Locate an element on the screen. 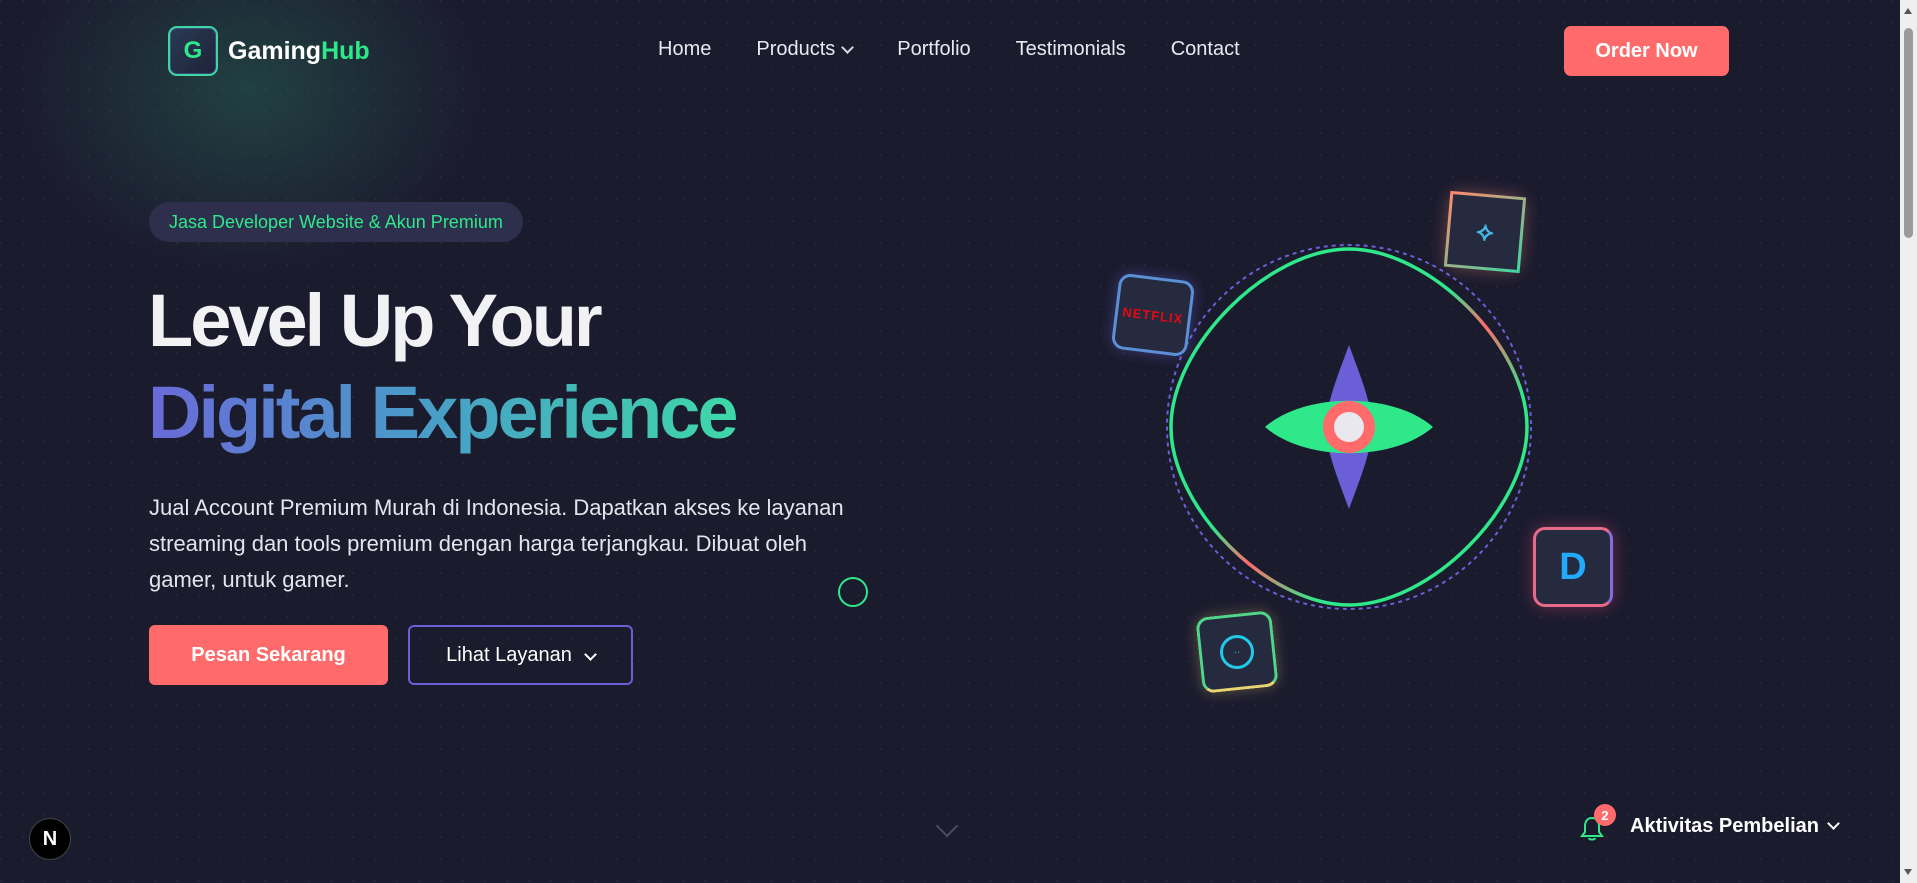 The image size is (1917, 883). purchase-activity-label: Aktivitas Pembelian is located at coordinates (1724, 825).